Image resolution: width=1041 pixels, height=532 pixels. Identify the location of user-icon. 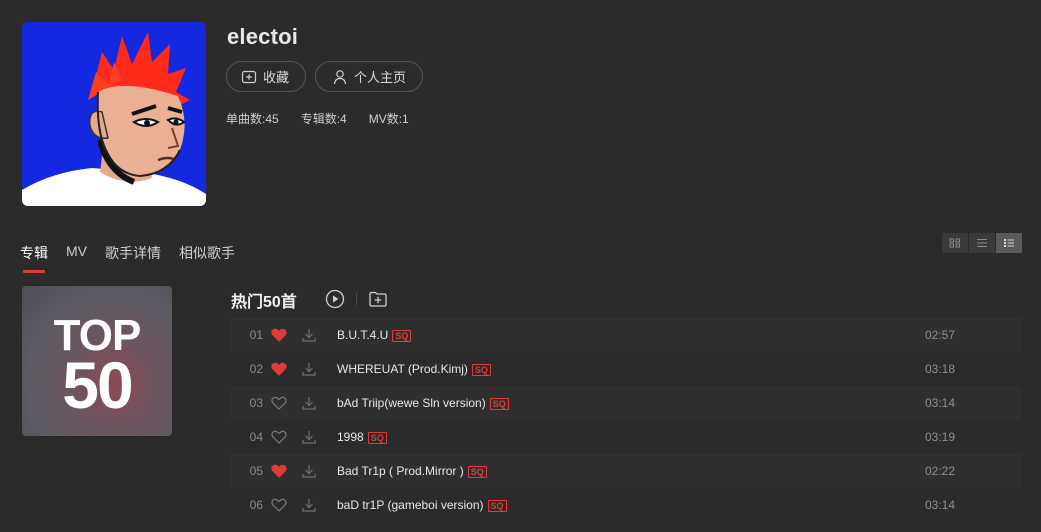
(340, 76).